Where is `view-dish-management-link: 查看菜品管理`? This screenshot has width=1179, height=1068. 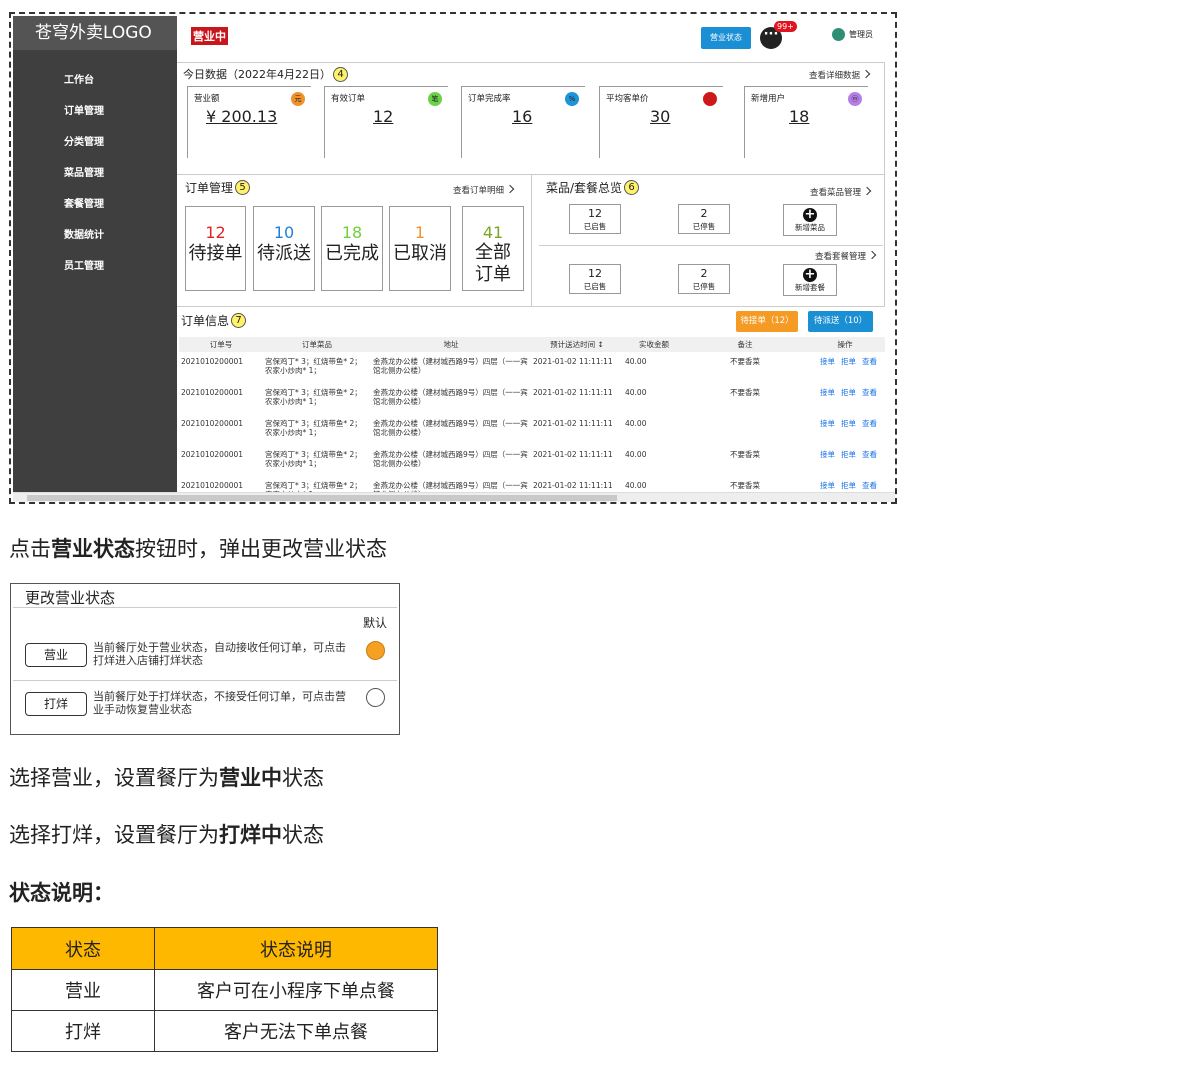
view-dish-management-link: 查看菜品管理 is located at coordinates (841, 192).